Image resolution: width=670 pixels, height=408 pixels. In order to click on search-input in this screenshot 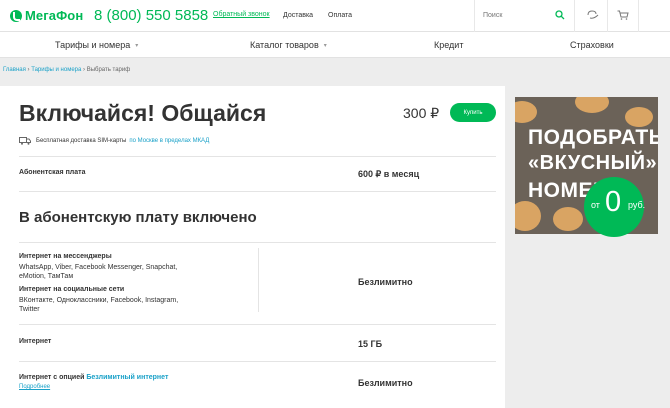, I will do `click(513, 15)`.